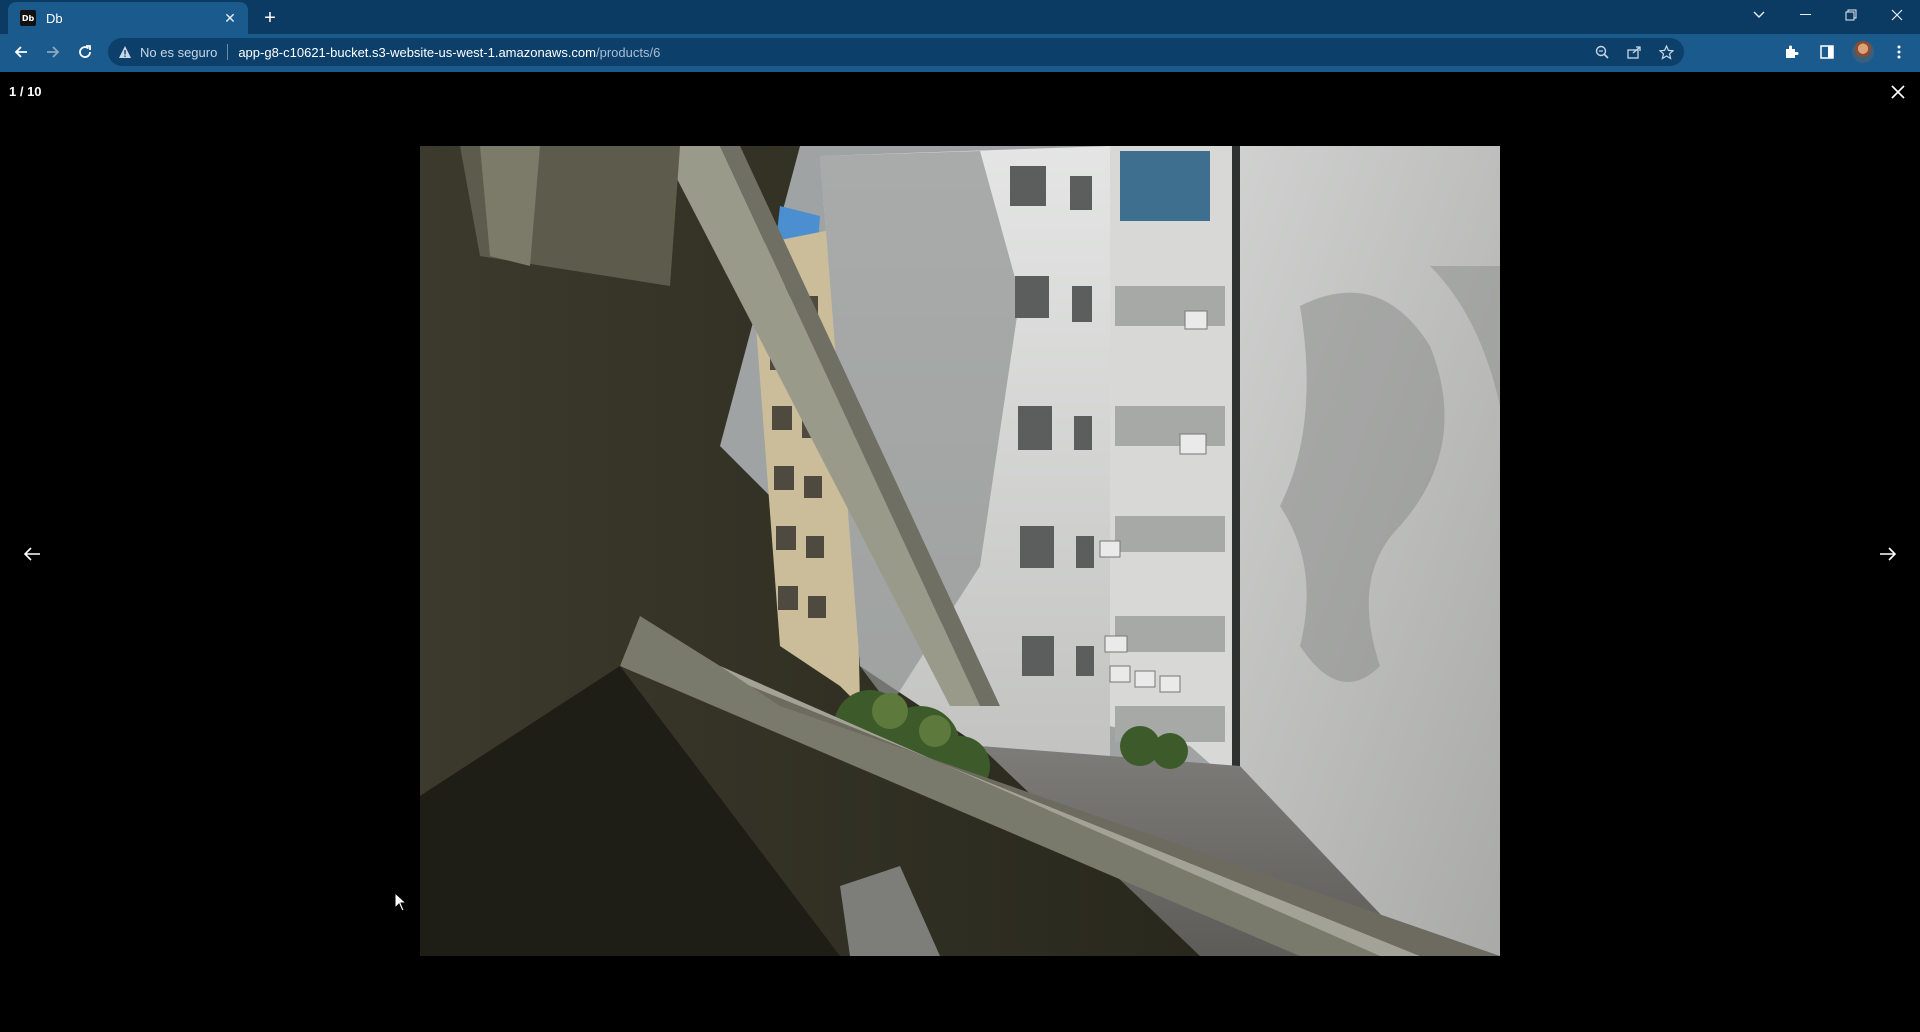 This screenshot has width=1920, height=1032. Describe the element at coordinates (1791, 52) in the screenshot. I see `extensions-icon` at that location.